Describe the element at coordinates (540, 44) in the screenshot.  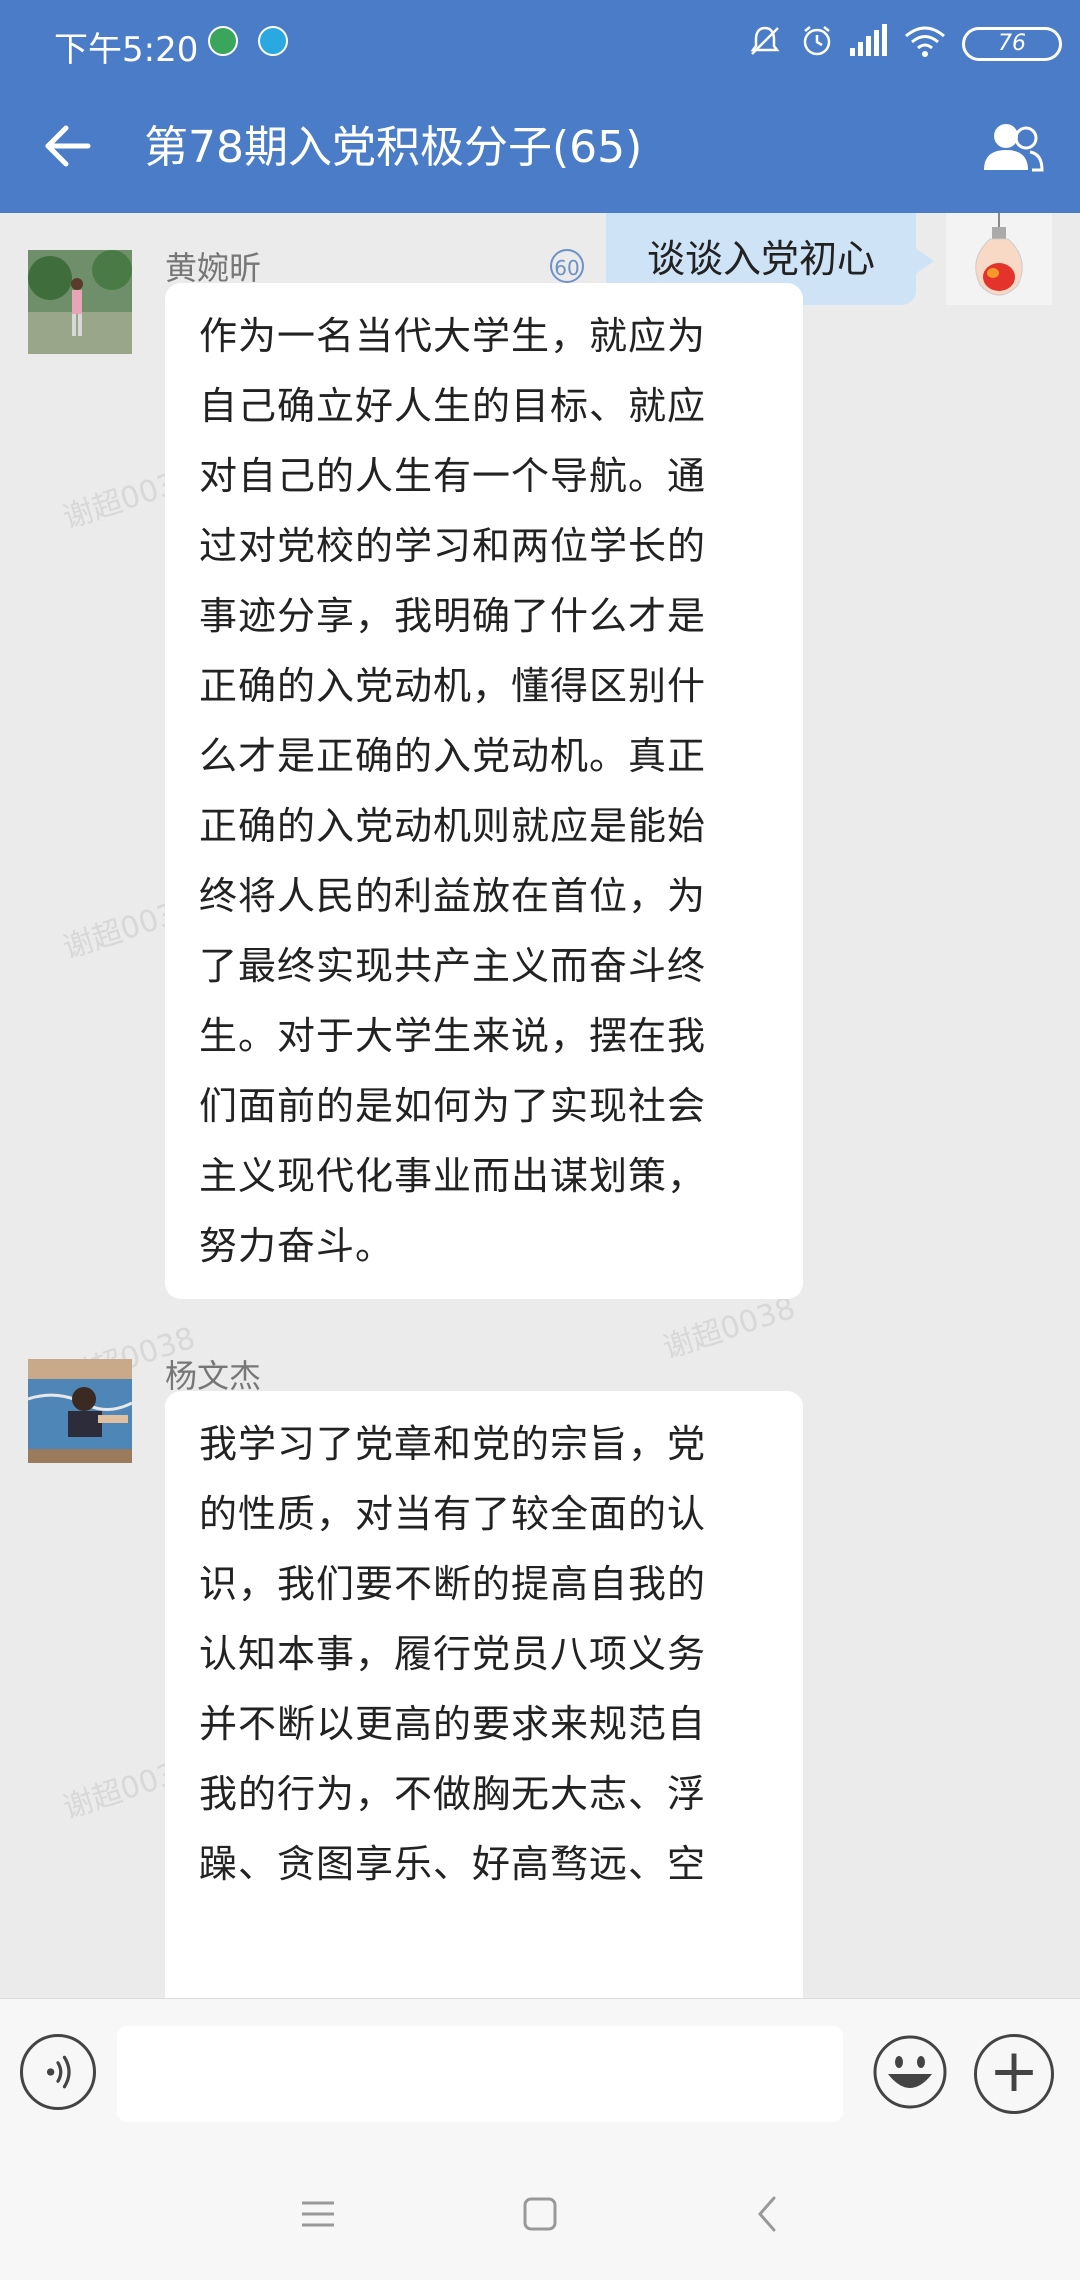
I see `status-bar: 下午5:20 76` at that location.